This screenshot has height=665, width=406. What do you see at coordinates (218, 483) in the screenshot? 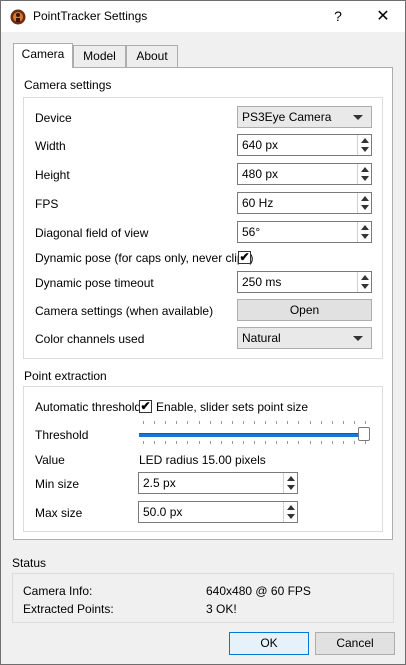
I see `min-size-spinbox: 2.5 px` at bounding box center [218, 483].